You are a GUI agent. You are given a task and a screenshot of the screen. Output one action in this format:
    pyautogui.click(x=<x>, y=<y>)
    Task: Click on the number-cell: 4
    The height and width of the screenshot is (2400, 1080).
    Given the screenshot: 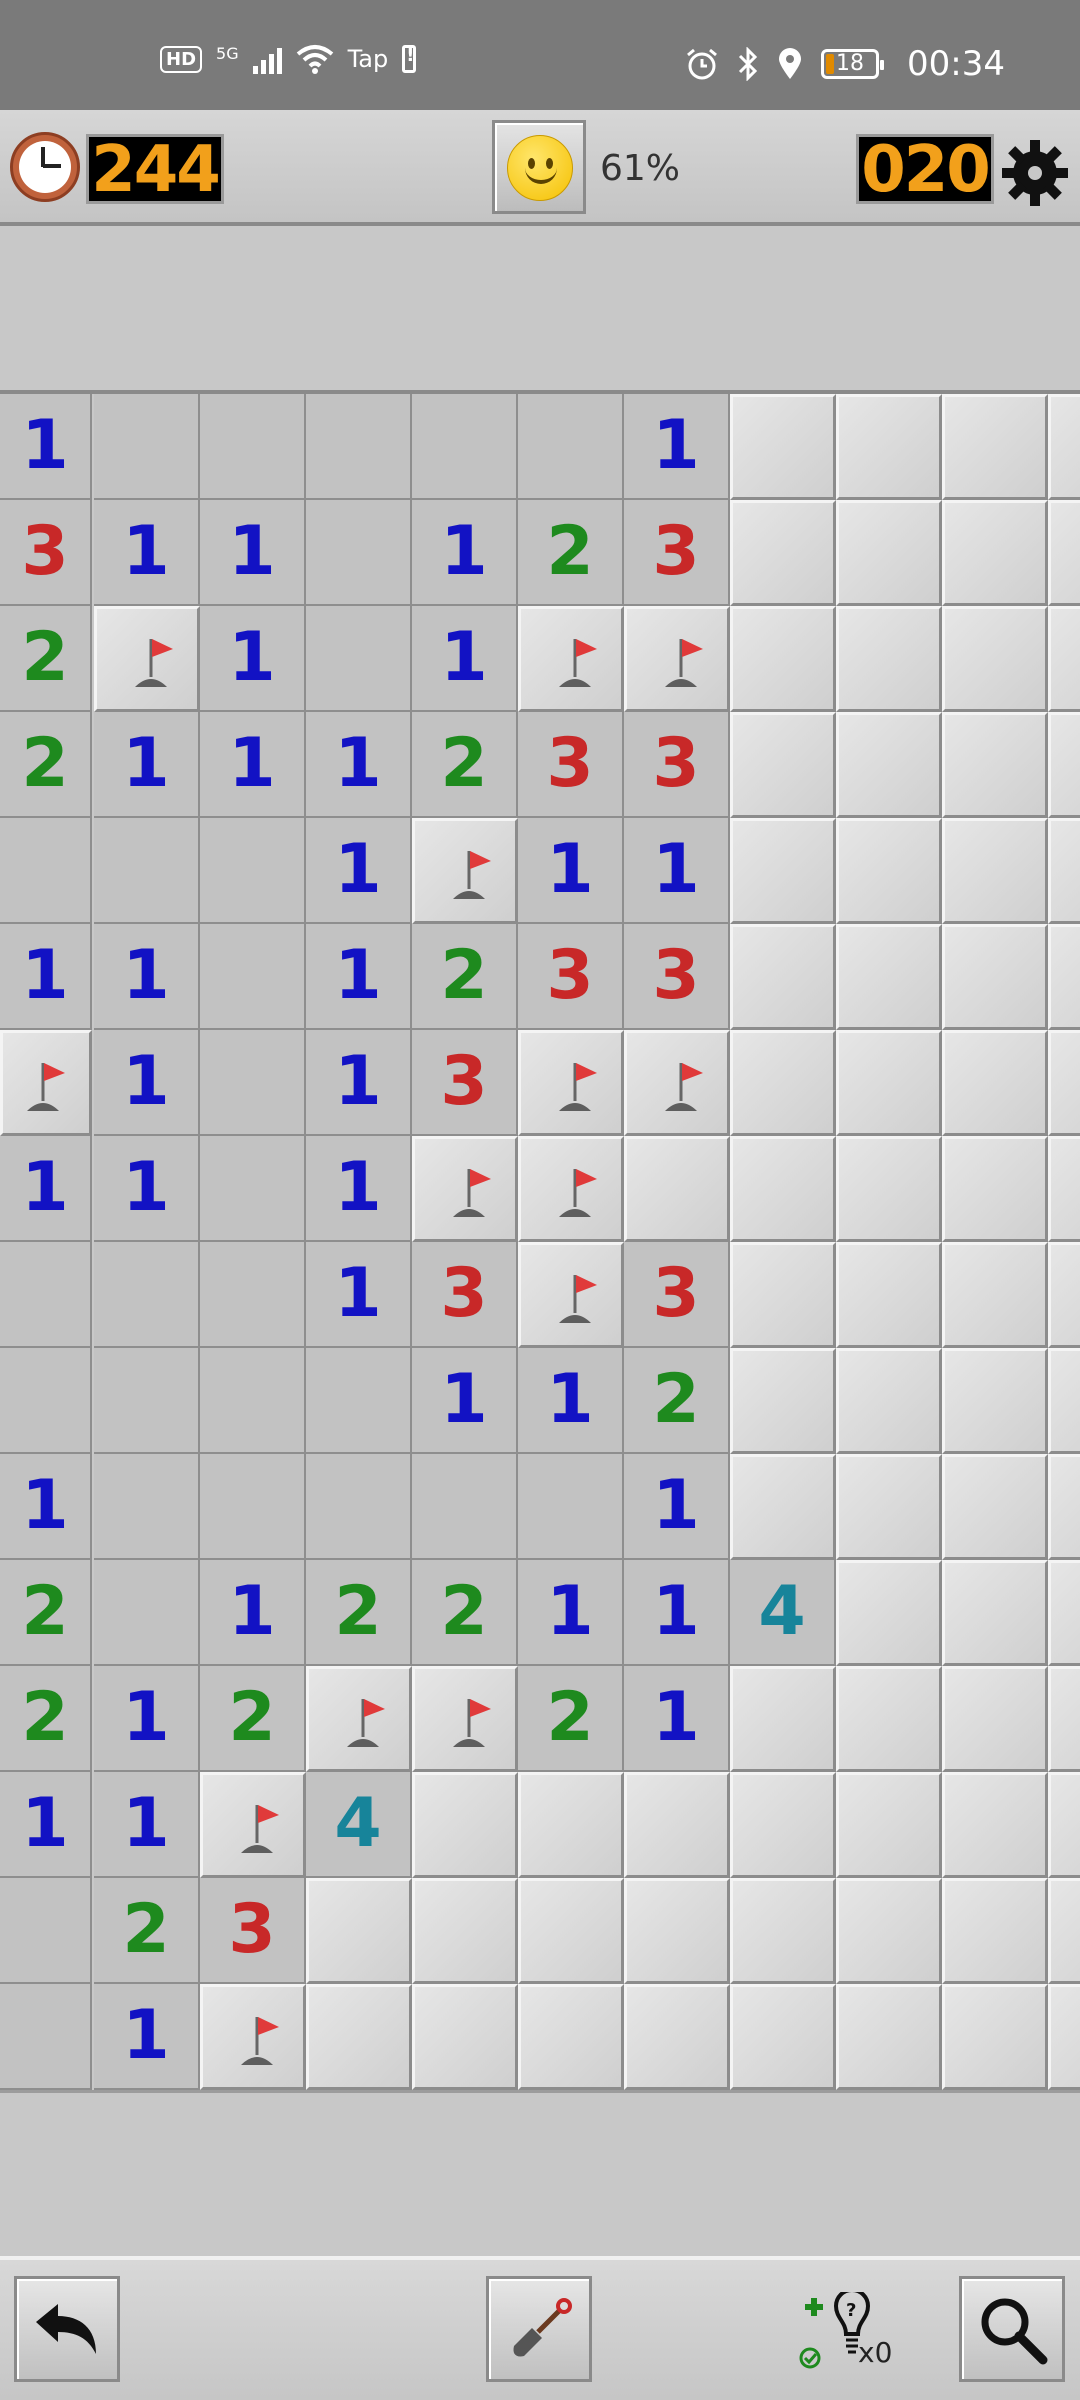 What is the action you would take?
    pyautogui.click(x=783, y=1613)
    